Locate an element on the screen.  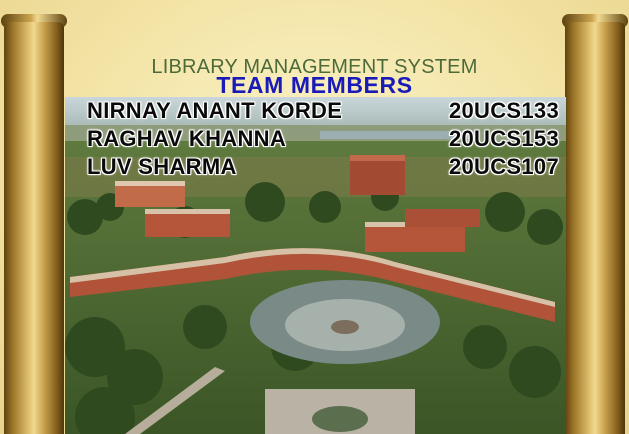
team-member-row: NIRNAY ANANT KORDE 20UCS133 is located at coordinates (327, 112).